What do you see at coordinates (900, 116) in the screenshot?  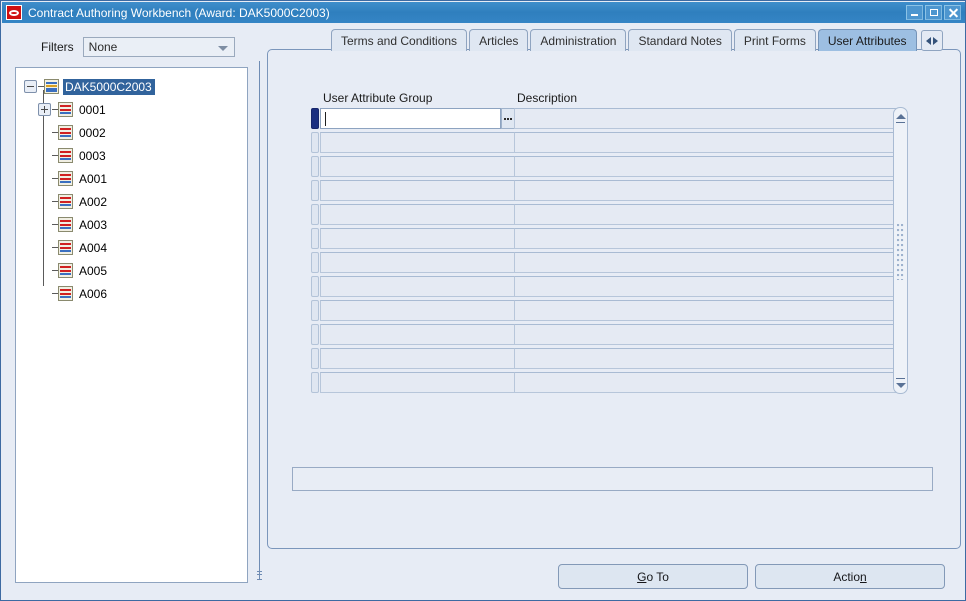 I see `scroll-up-arrow-icon` at bounding box center [900, 116].